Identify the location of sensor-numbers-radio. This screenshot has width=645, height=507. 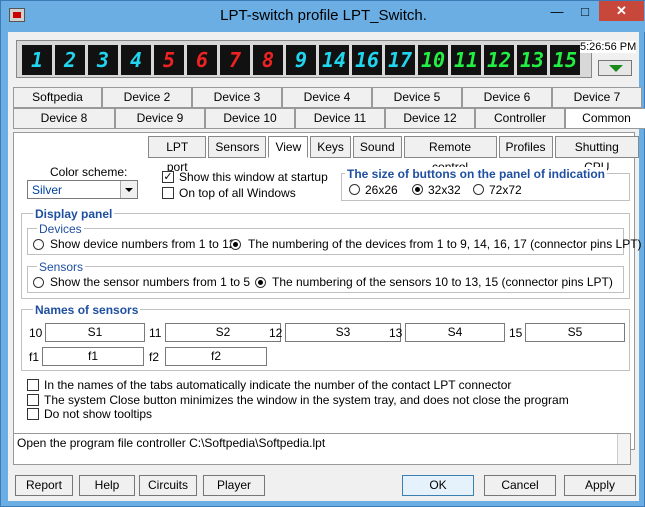
(38, 282).